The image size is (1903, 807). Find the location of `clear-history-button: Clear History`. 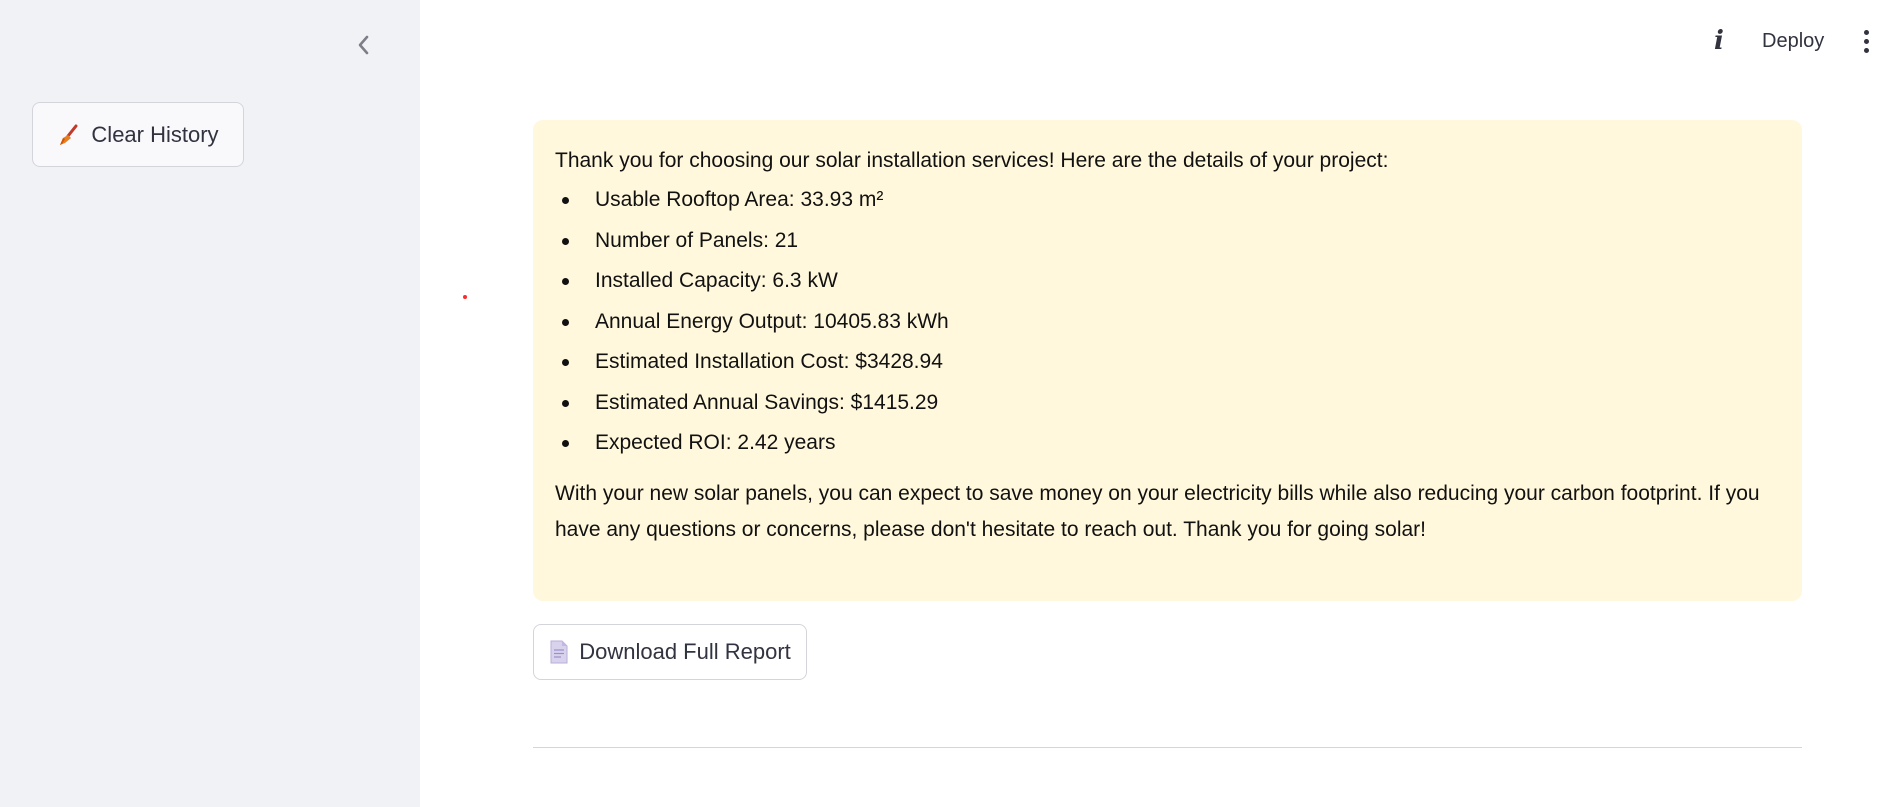

clear-history-button: Clear History is located at coordinates (138, 134).